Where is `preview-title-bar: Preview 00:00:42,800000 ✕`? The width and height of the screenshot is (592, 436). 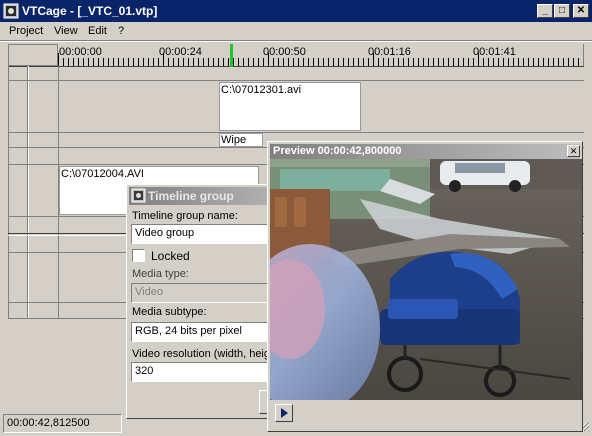 preview-title-bar: Preview 00:00:42,800000 ✕ is located at coordinates (425, 151).